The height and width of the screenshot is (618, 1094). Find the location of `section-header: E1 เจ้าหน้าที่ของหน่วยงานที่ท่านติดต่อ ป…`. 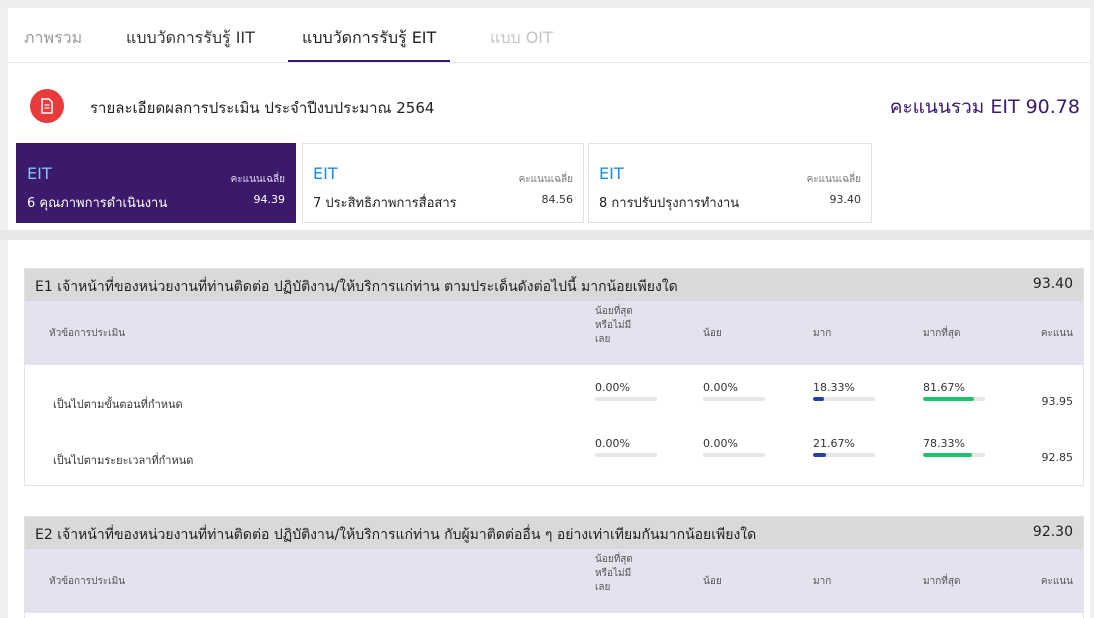

section-header: E1 เจ้าหน้าที่ของหน่วยงานที่ท่านติดต่อ ป… is located at coordinates (554, 285).